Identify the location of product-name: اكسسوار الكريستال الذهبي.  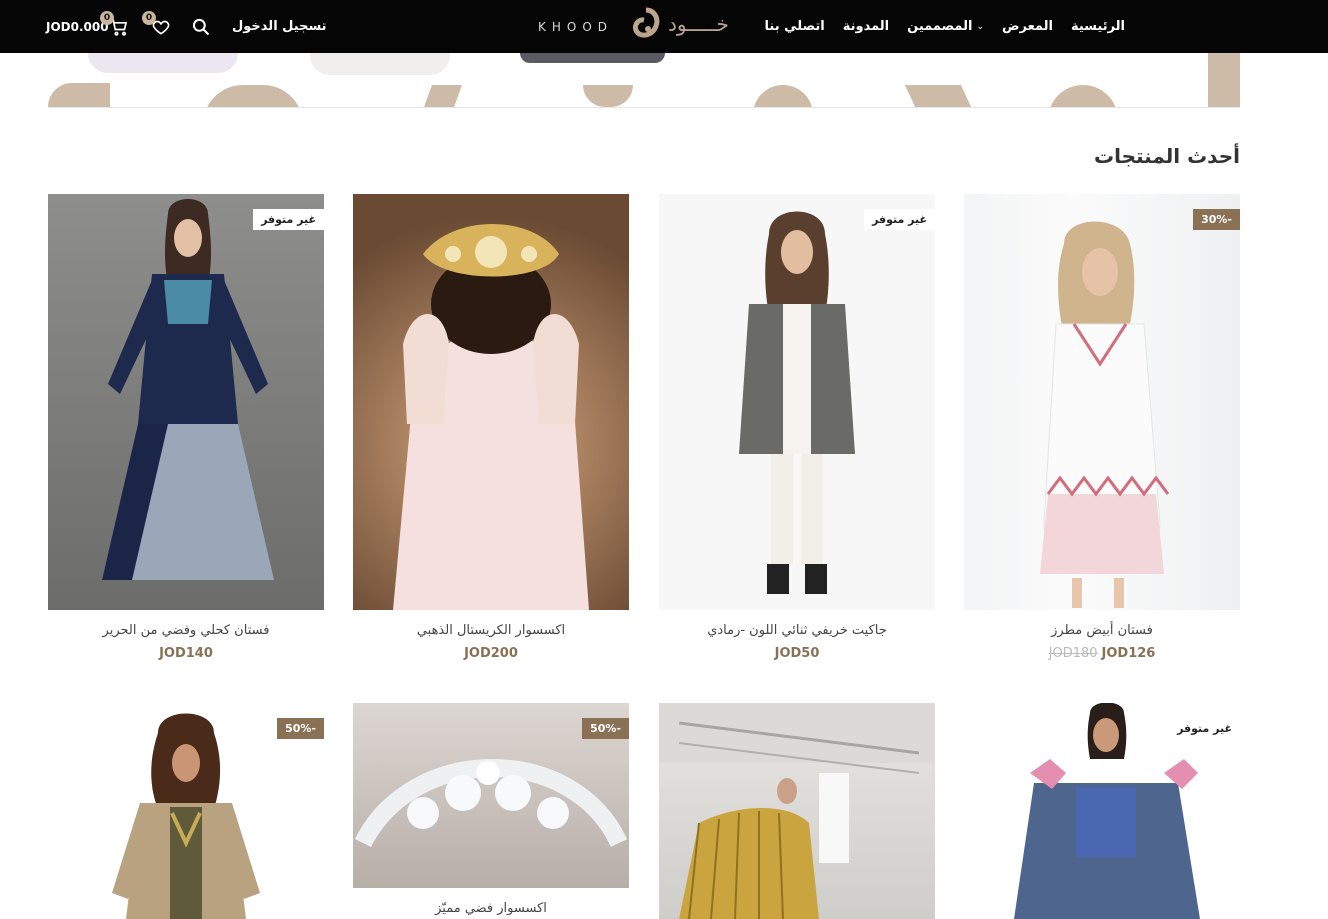
(491, 630).